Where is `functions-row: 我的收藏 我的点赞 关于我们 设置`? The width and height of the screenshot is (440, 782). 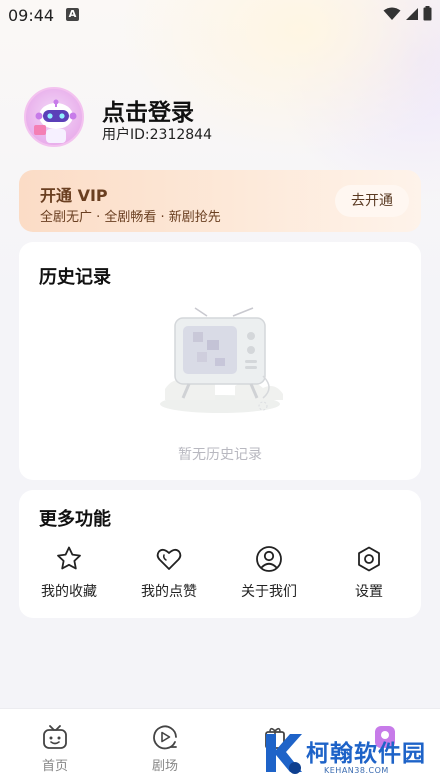 functions-row: 我的收藏 我的点赞 关于我们 设置 is located at coordinates (220, 575).